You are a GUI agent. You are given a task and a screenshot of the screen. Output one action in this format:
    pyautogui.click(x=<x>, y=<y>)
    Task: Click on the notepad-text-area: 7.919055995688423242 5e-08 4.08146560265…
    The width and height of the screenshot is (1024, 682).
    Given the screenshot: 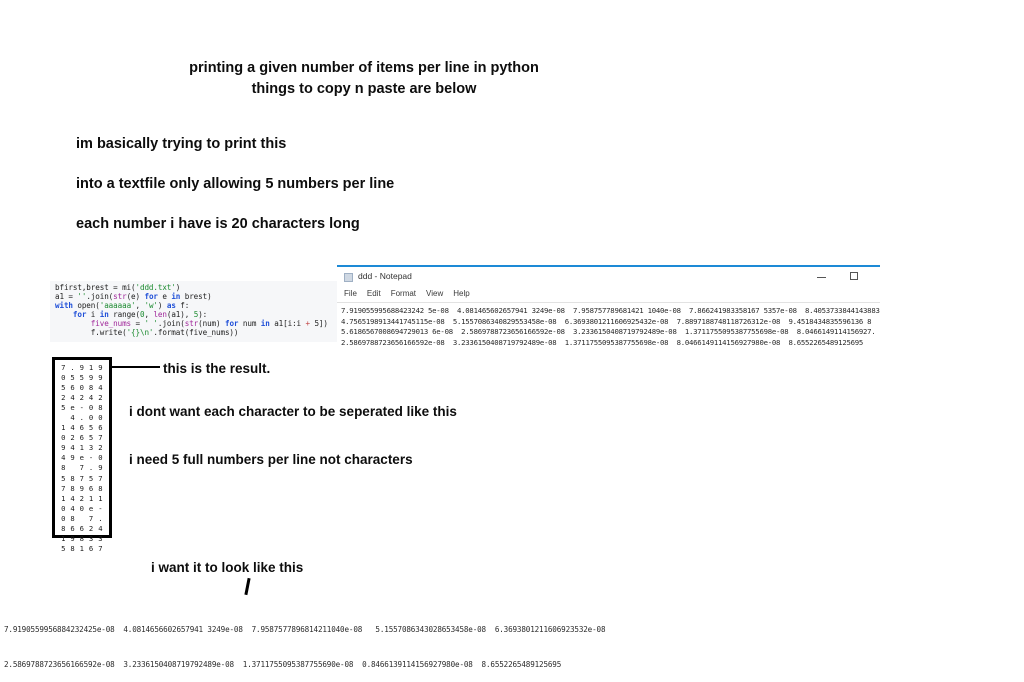 What is the action you would take?
    pyautogui.click(x=608, y=327)
    